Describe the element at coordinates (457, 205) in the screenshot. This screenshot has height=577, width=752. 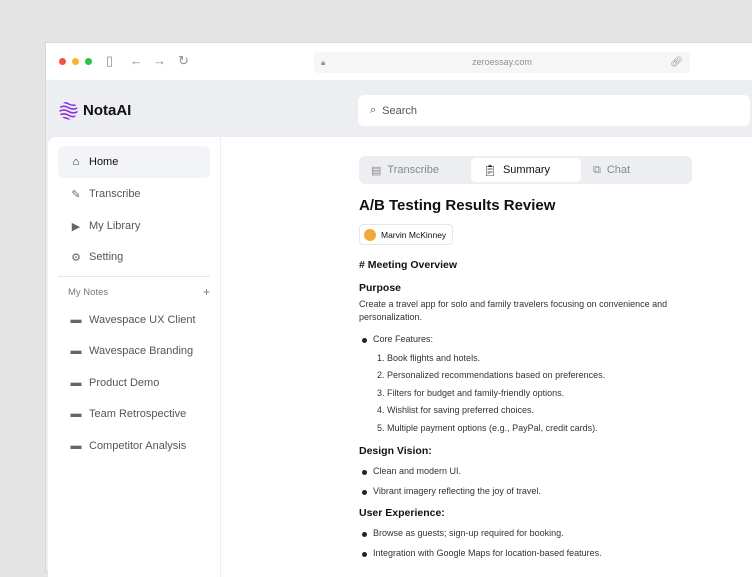
I see `page-title: A/B Testing Results Review` at that location.